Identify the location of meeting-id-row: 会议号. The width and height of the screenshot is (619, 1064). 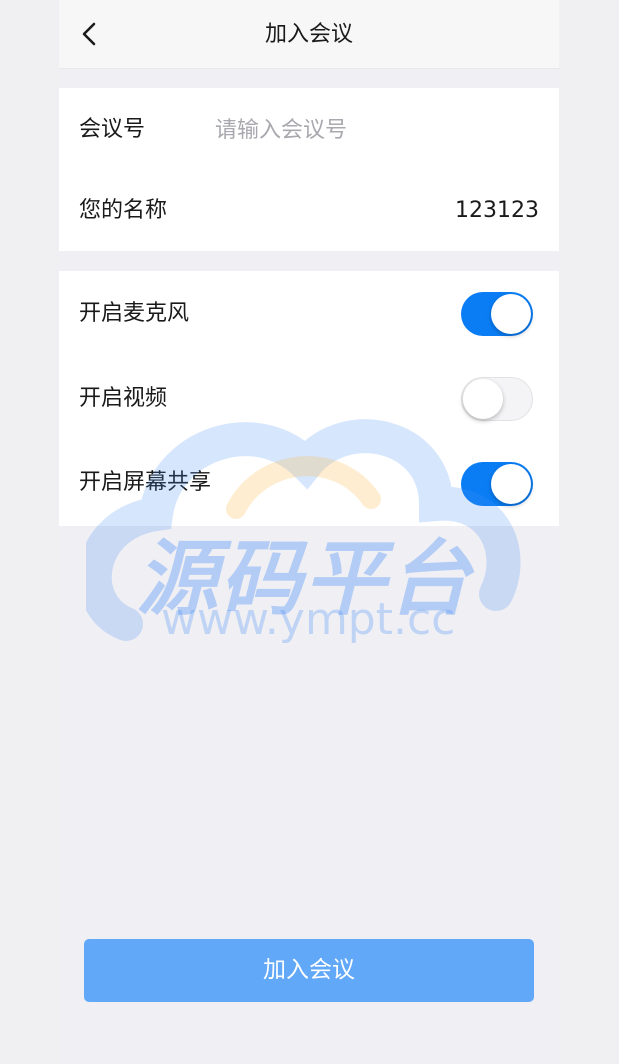
(309, 130).